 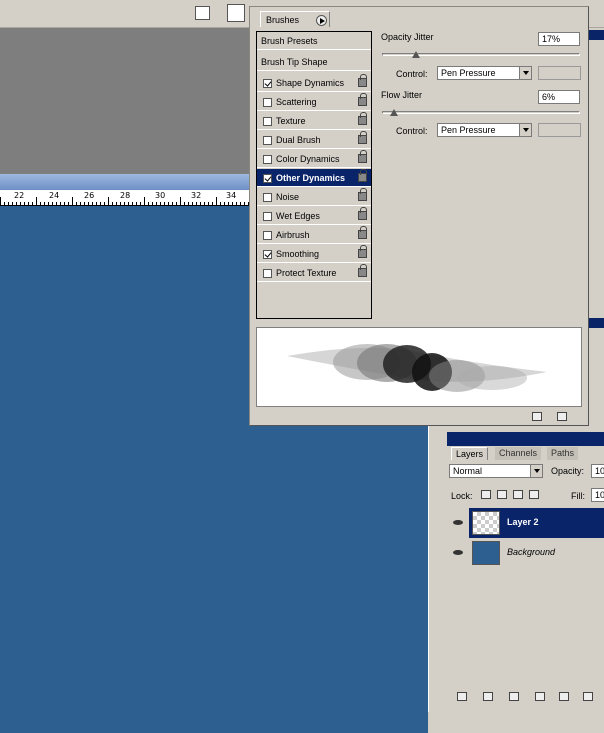 What do you see at coordinates (314, 102) in the screenshot?
I see `brush-setting-row: Scattering` at bounding box center [314, 102].